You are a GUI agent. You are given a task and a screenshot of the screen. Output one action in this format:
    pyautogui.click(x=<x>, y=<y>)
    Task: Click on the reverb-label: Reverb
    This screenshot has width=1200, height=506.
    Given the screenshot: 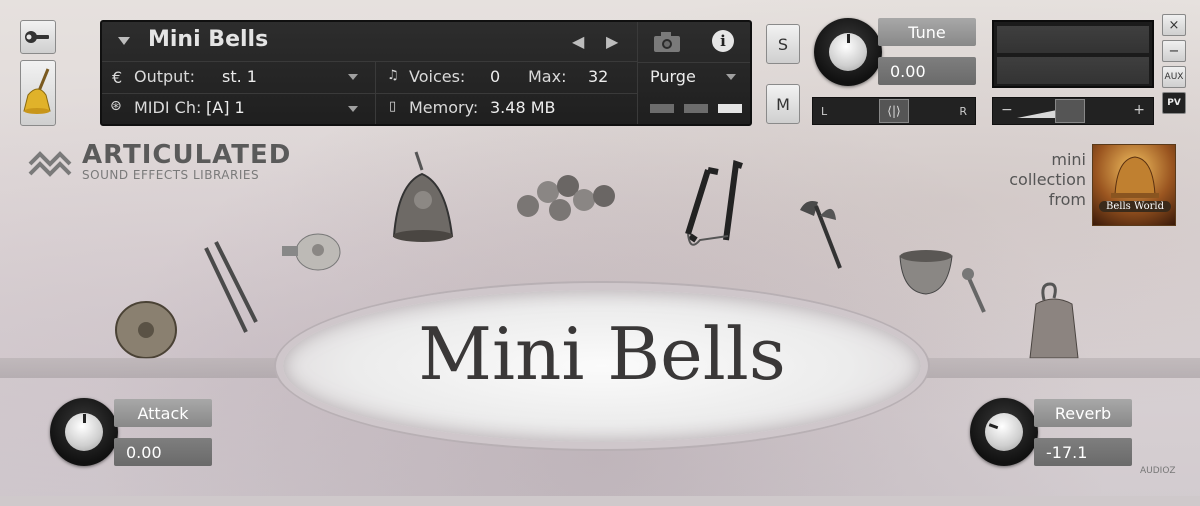 What is the action you would take?
    pyautogui.click(x=1083, y=413)
    